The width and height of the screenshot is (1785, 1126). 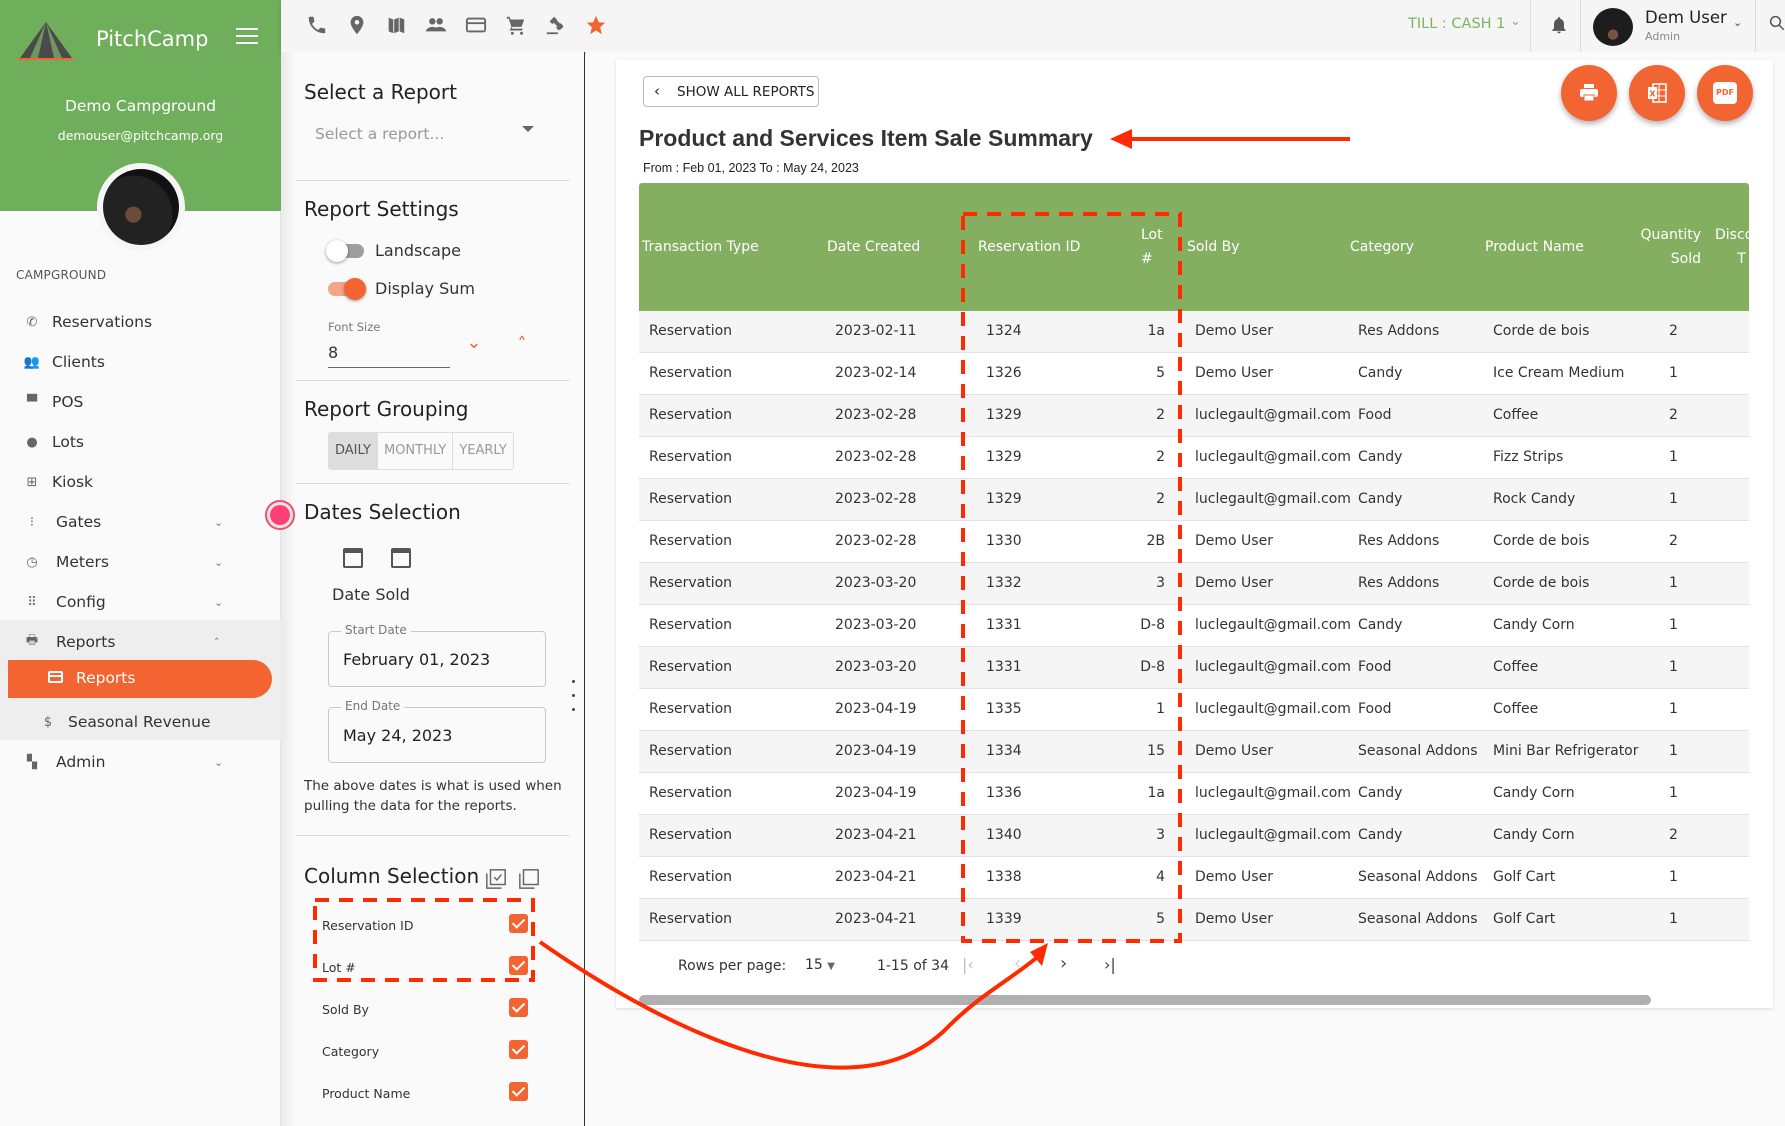 What do you see at coordinates (140, 762) in the screenshot?
I see `sidebar-item-admin: ▚ Admin ⌄` at bounding box center [140, 762].